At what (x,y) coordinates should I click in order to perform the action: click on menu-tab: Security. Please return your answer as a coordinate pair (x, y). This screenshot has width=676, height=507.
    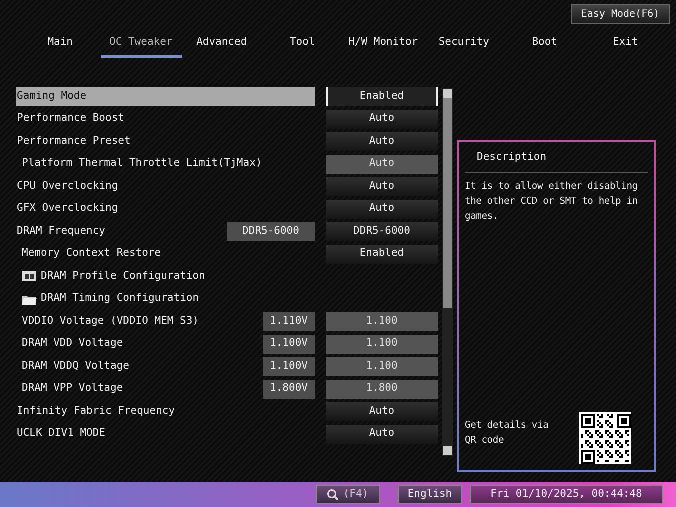
    Looking at the image, I should click on (464, 45).